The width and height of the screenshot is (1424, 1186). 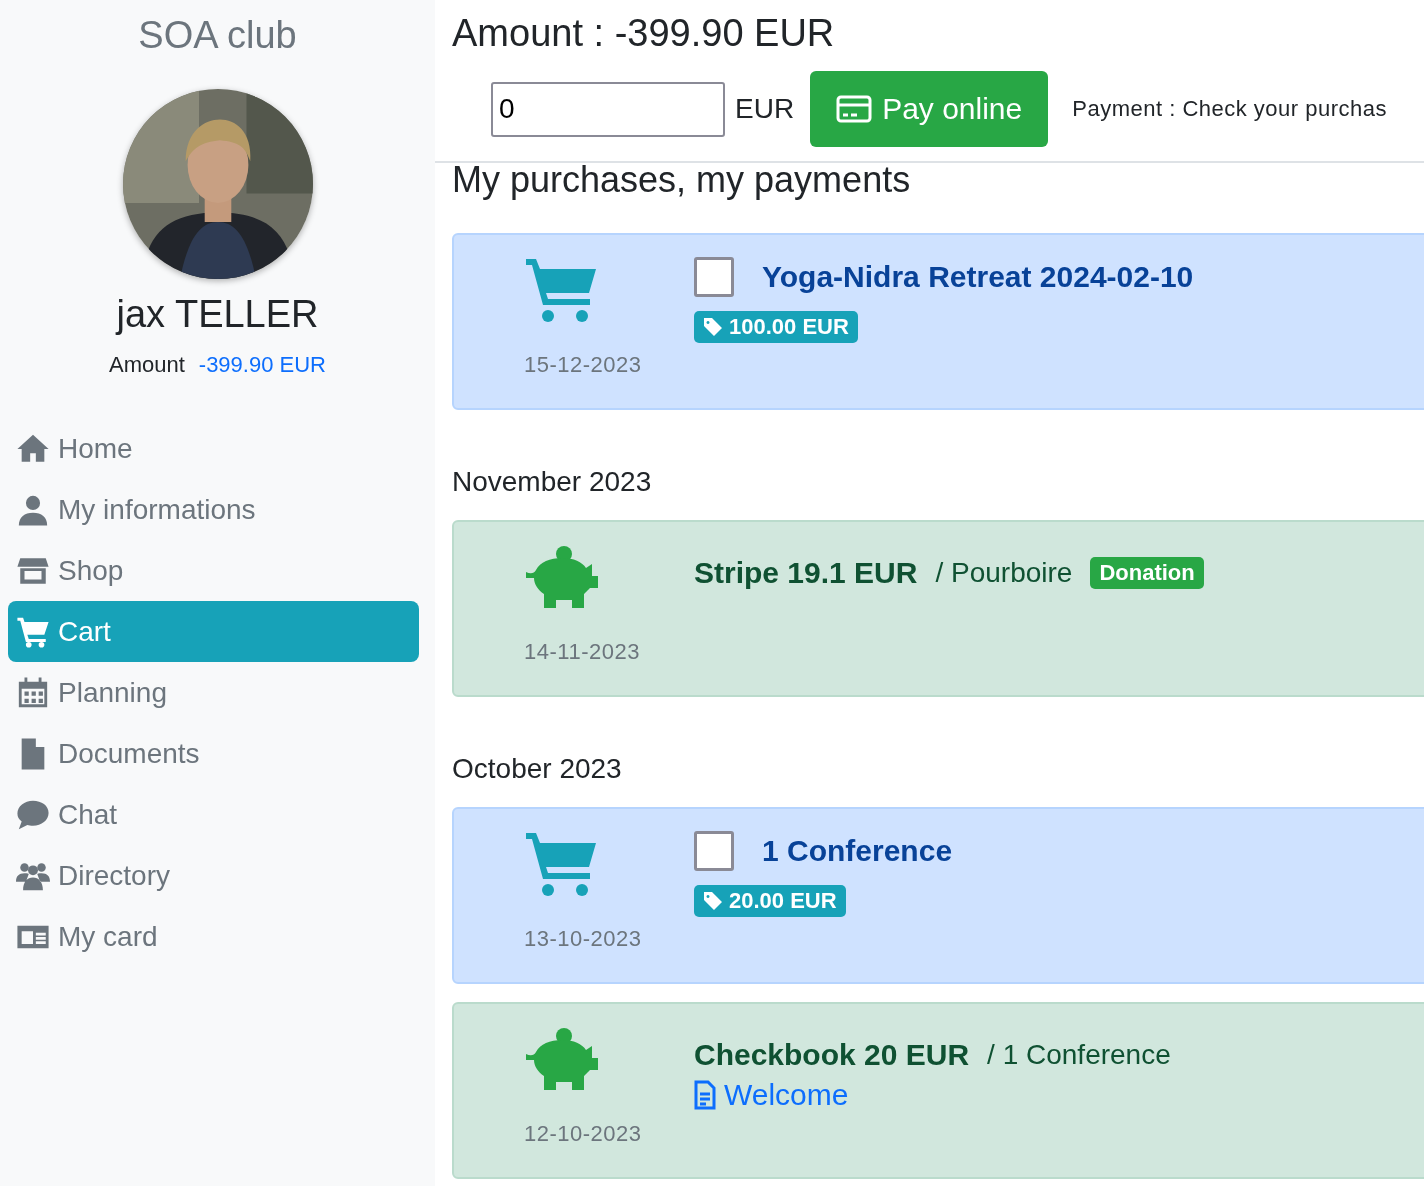 I want to click on entry-date: 12-10-2023, so click(x=583, y=1134).